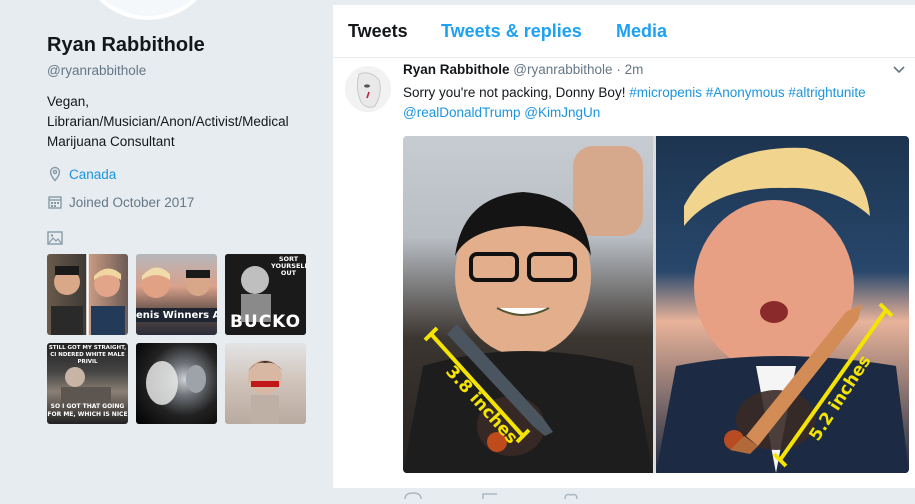 The width and height of the screenshot is (915, 504). I want to click on avatar-image, so click(368, 89).